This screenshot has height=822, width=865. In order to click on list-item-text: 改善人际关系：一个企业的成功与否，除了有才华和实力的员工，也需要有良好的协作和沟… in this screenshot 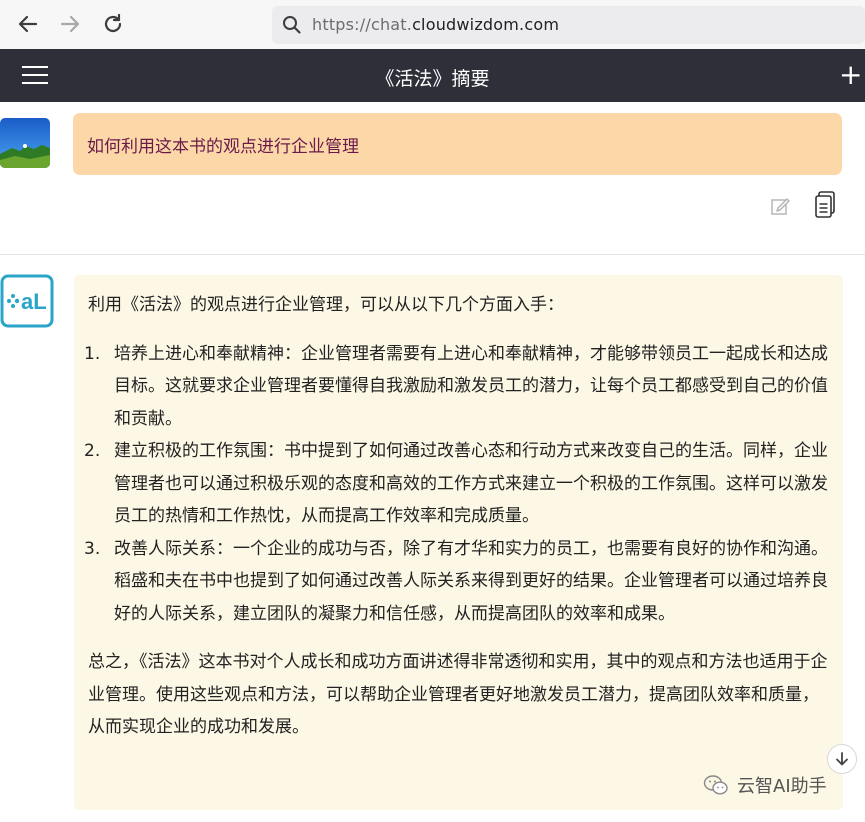, I will do `click(471, 581)`.